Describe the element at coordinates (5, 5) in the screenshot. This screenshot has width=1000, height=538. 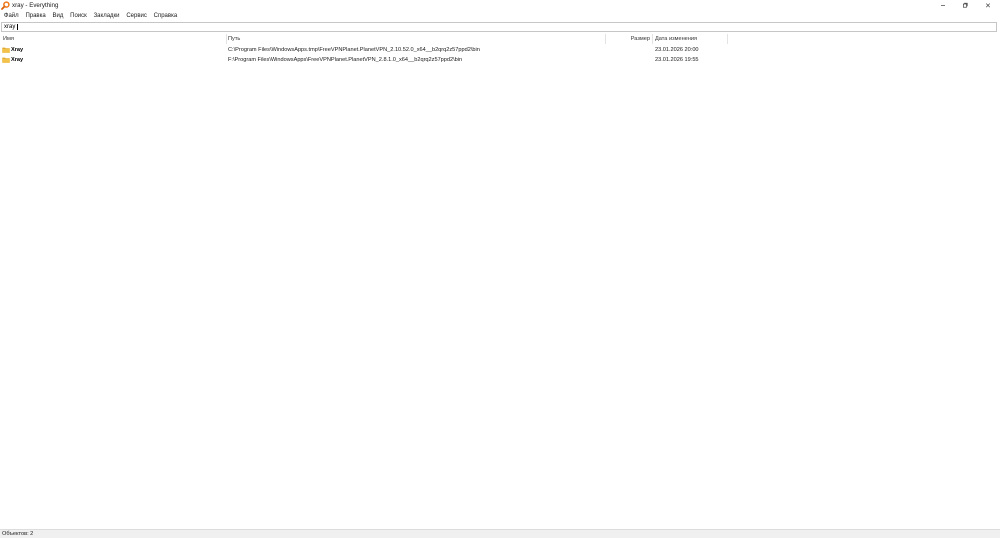
I see `everything-magnifier-icon` at that location.